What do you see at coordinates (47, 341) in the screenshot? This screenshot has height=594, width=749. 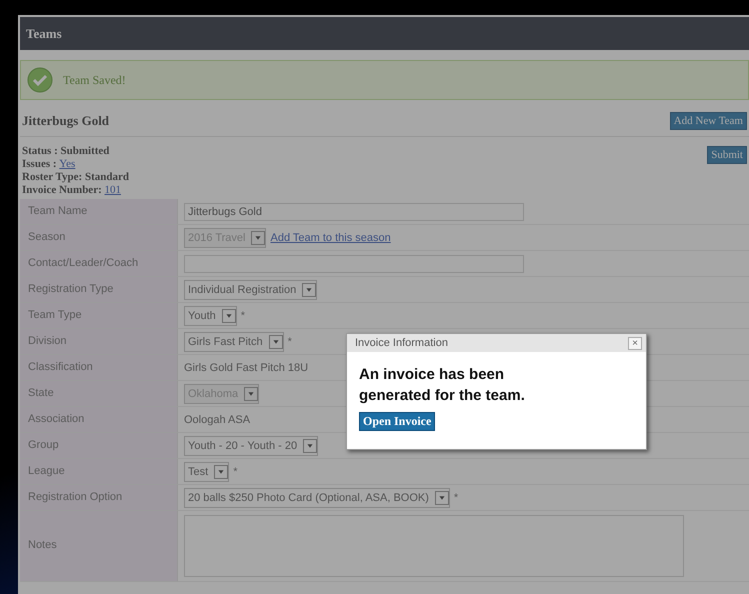 I see `field-label: Division` at bounding box center [47, 341].